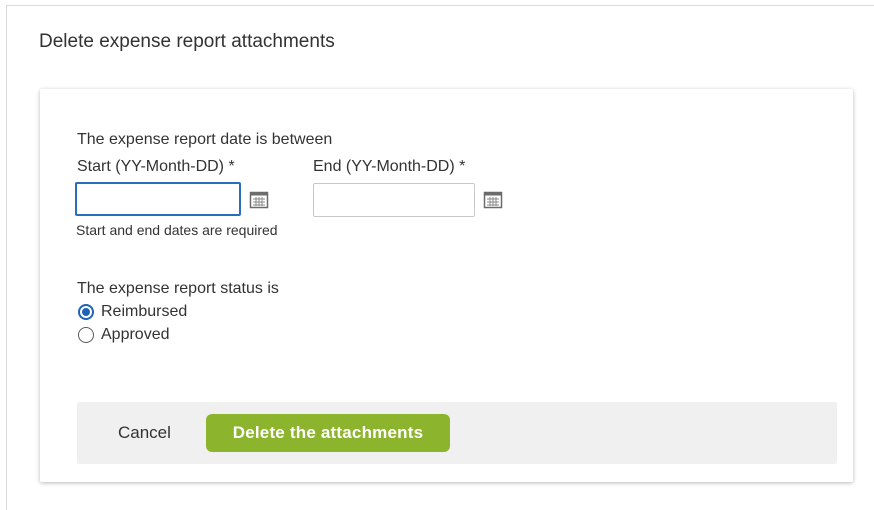 This screenshot has height=510, width=874. I want to click on delete-attachments-button: Delete the attachments, so click(328, 433).